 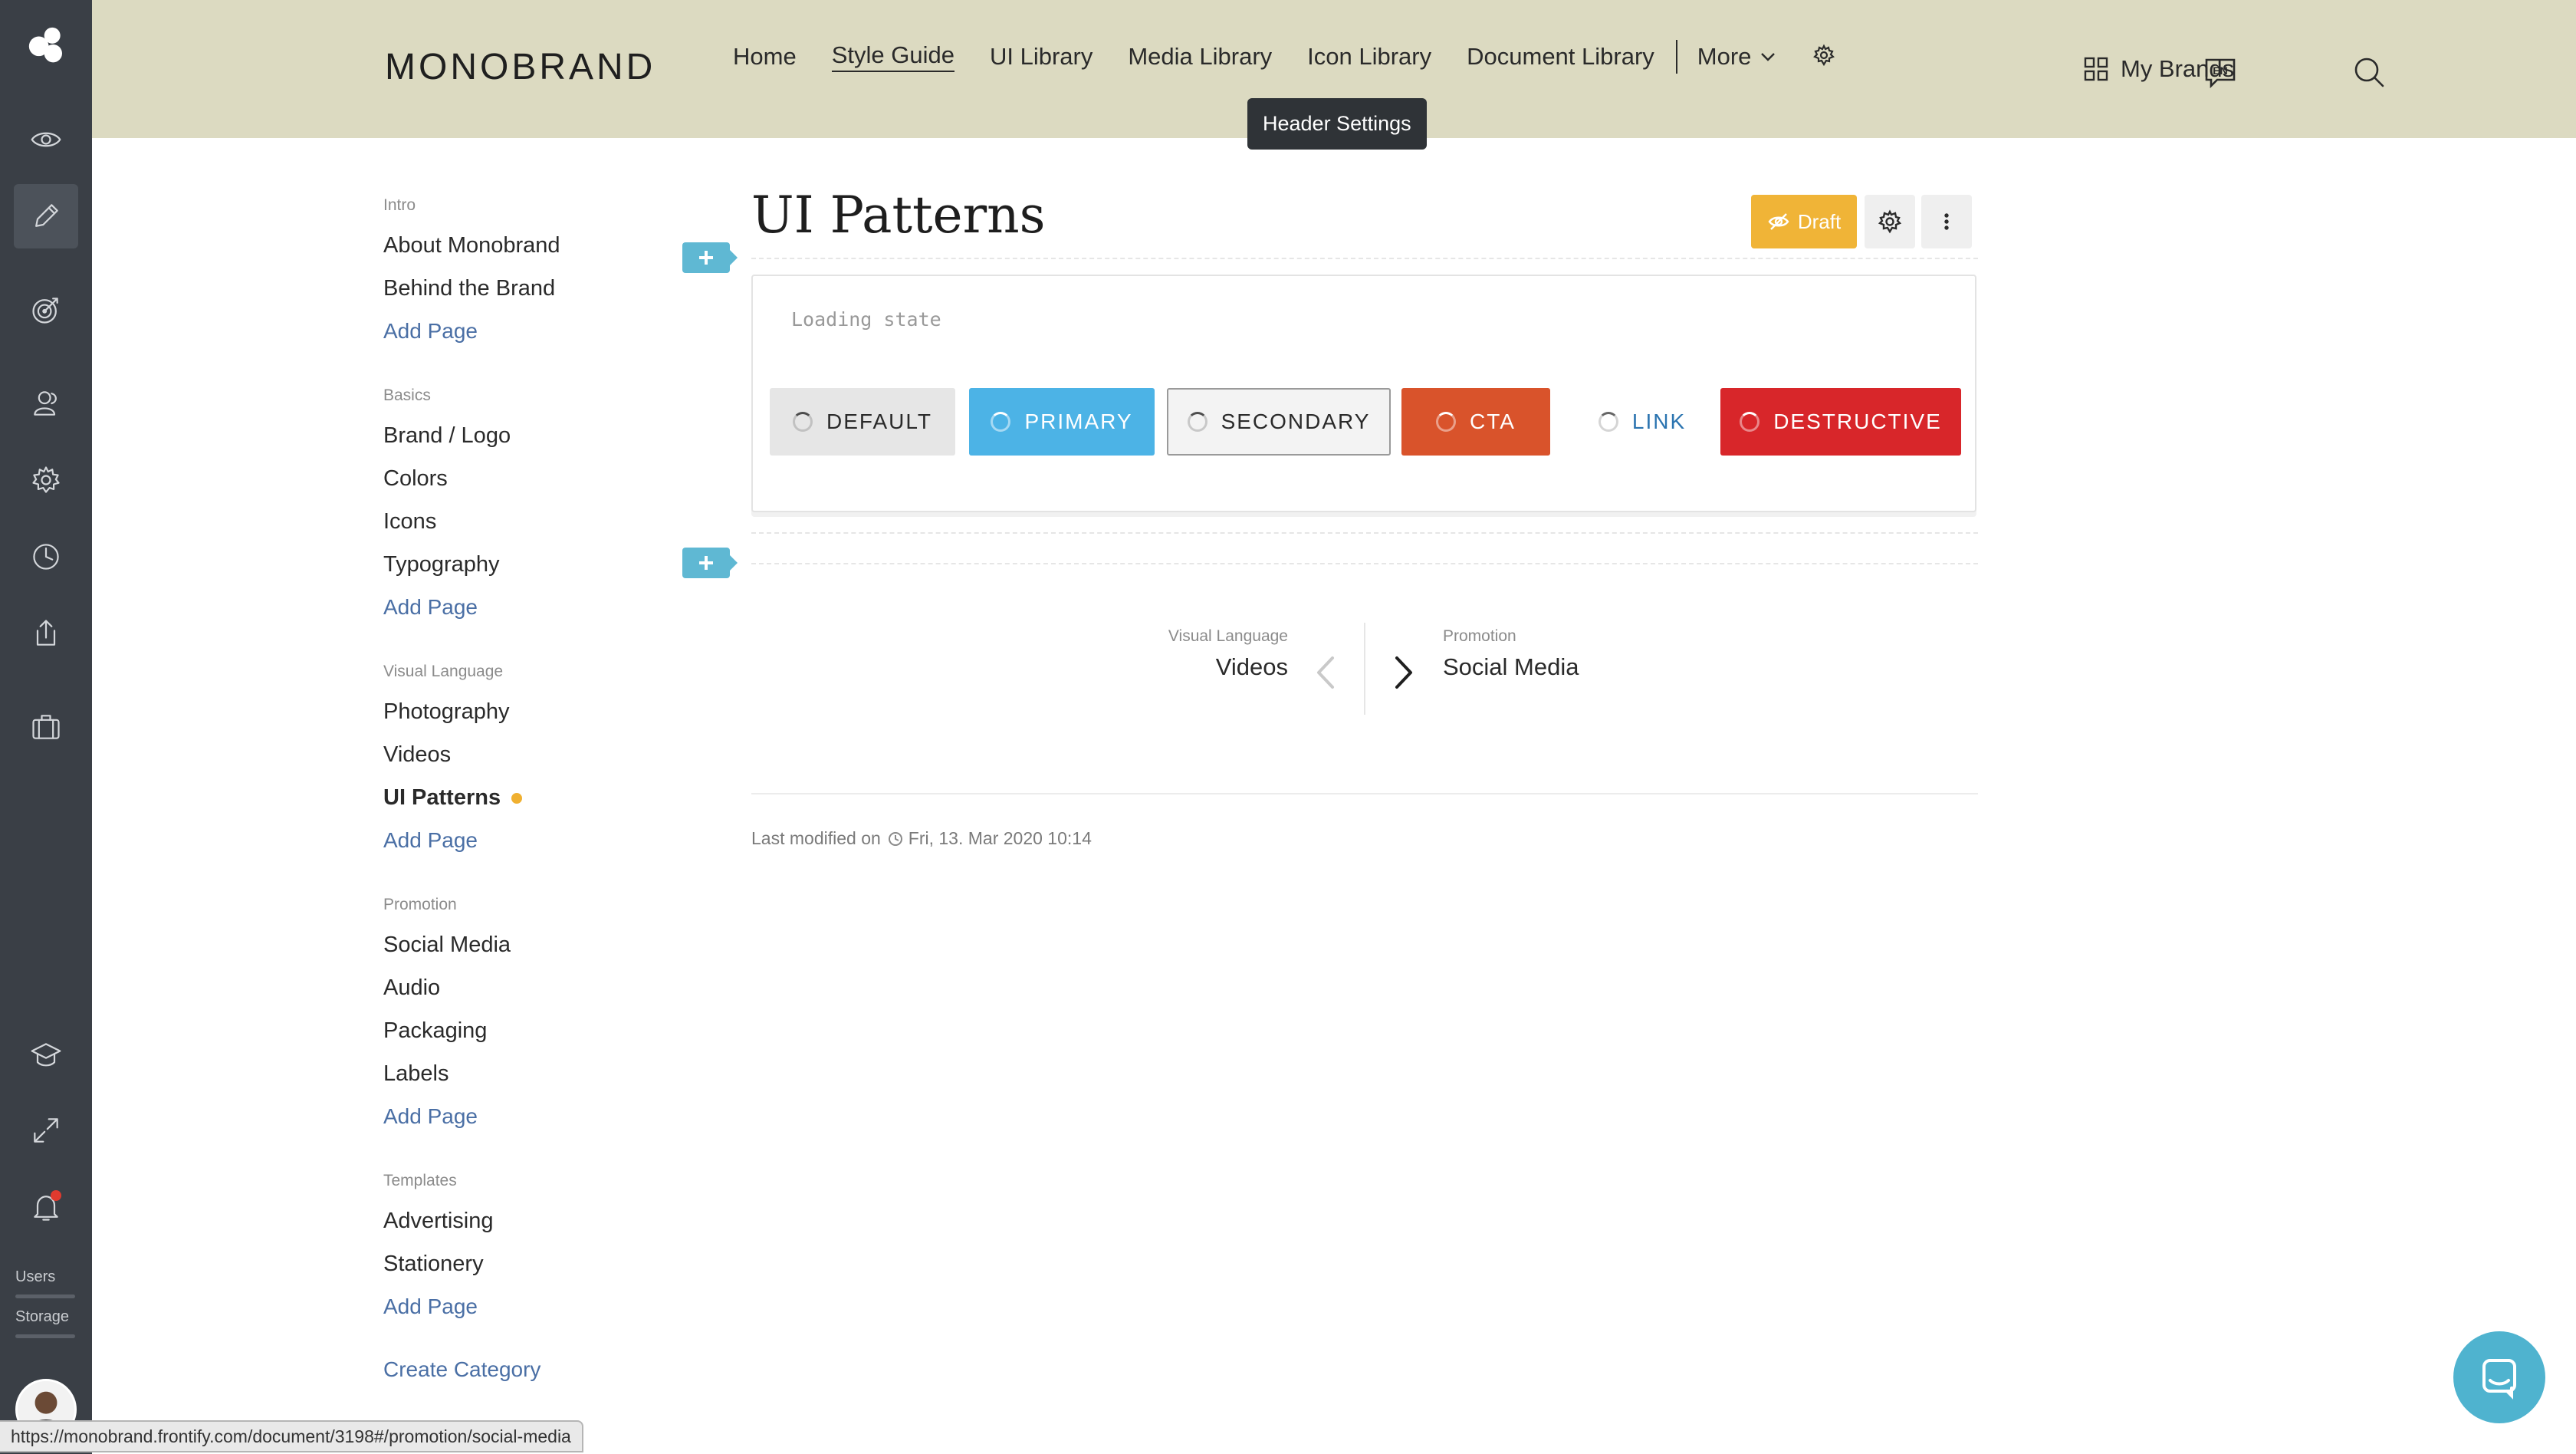 I want to click on expand-icon, so click(x=46, y=1130).